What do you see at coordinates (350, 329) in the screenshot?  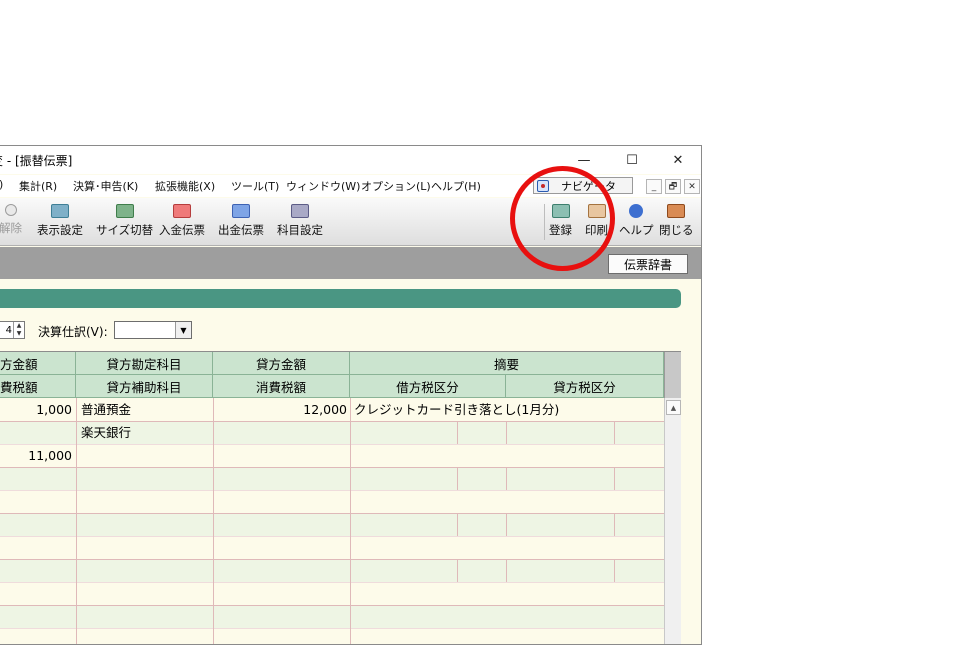 I see `options-row: 4 ▲ ▼ 決算仕訳(V): ▼` at bounding box center [350, 329].